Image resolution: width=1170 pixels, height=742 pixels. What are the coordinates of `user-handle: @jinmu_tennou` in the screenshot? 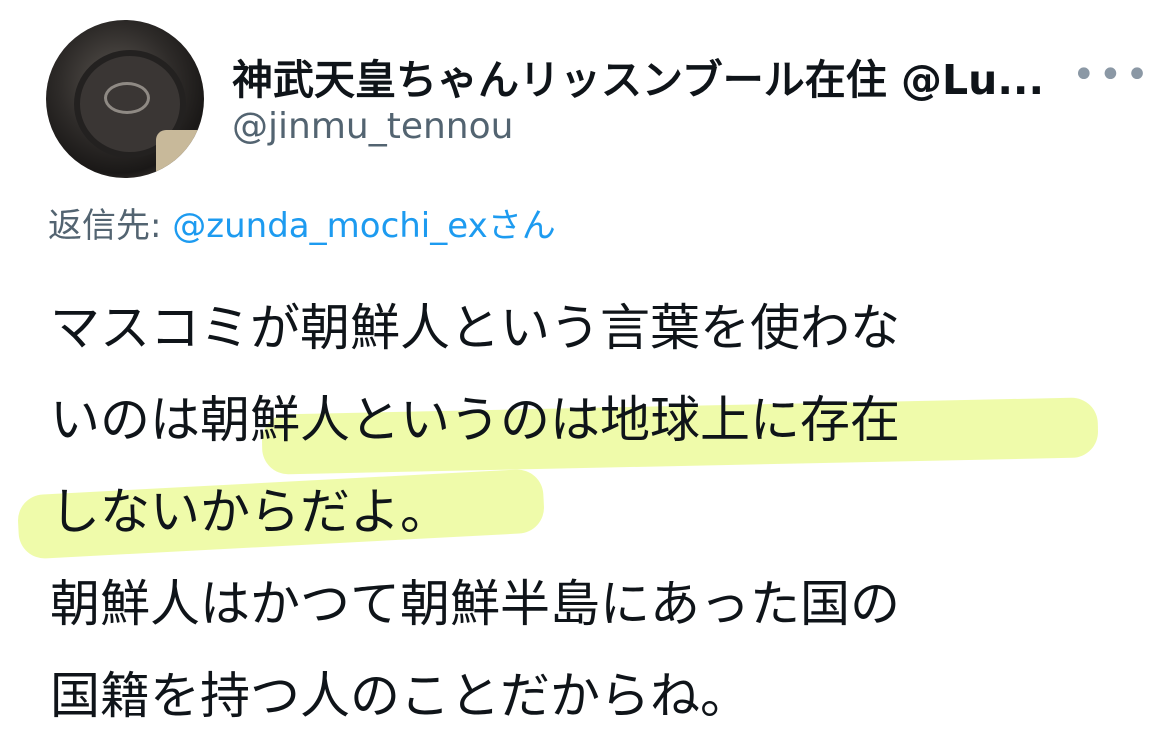 It's located at (372, 126).